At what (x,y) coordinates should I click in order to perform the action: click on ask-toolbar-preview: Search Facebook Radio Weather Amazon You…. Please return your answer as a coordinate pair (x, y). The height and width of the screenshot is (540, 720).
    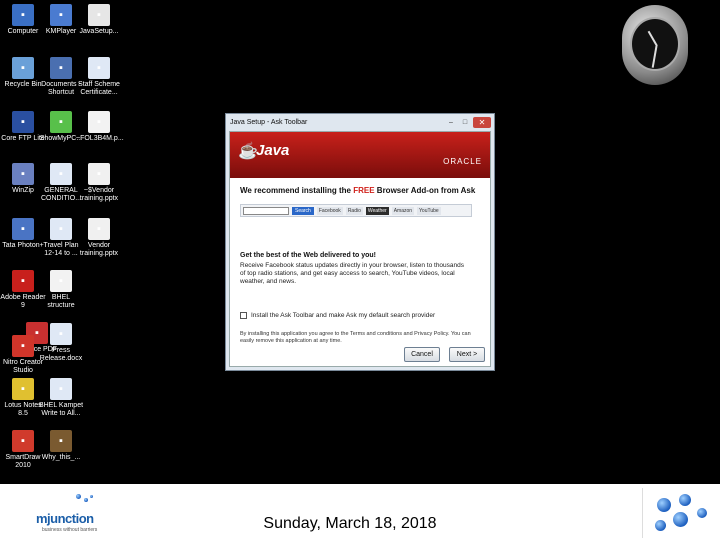
    Looking at the image, I should click on (356, 210).